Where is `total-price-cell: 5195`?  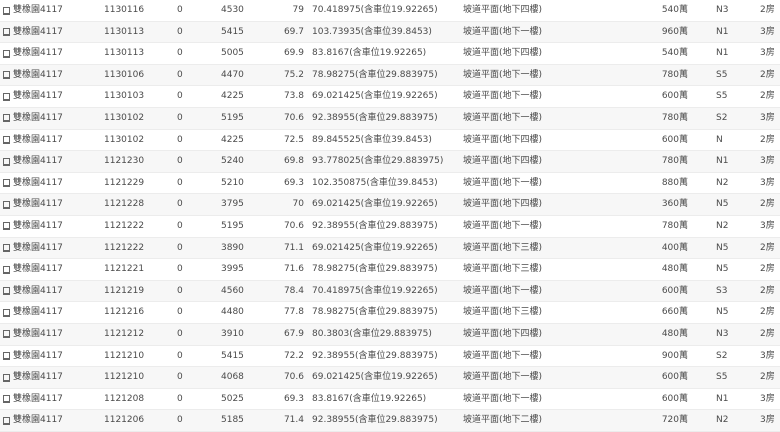
total-price-cell: 5195 is located at coordinates (232, 117).